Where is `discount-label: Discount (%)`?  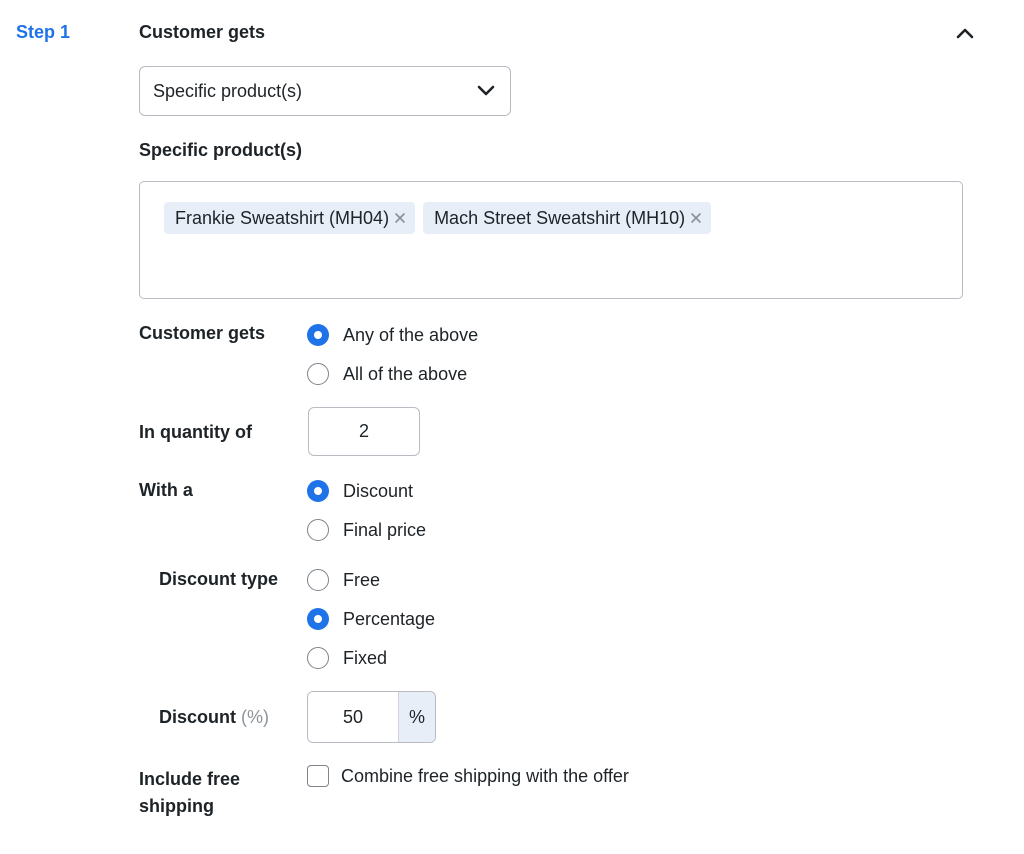
discount-label: Discount (%) is located at coordinates (214, 717).